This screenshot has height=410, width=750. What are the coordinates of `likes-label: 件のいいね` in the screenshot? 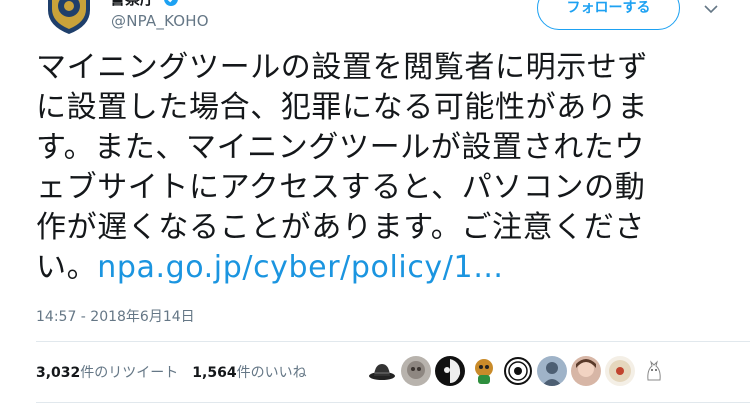 It's located at (271, 373).